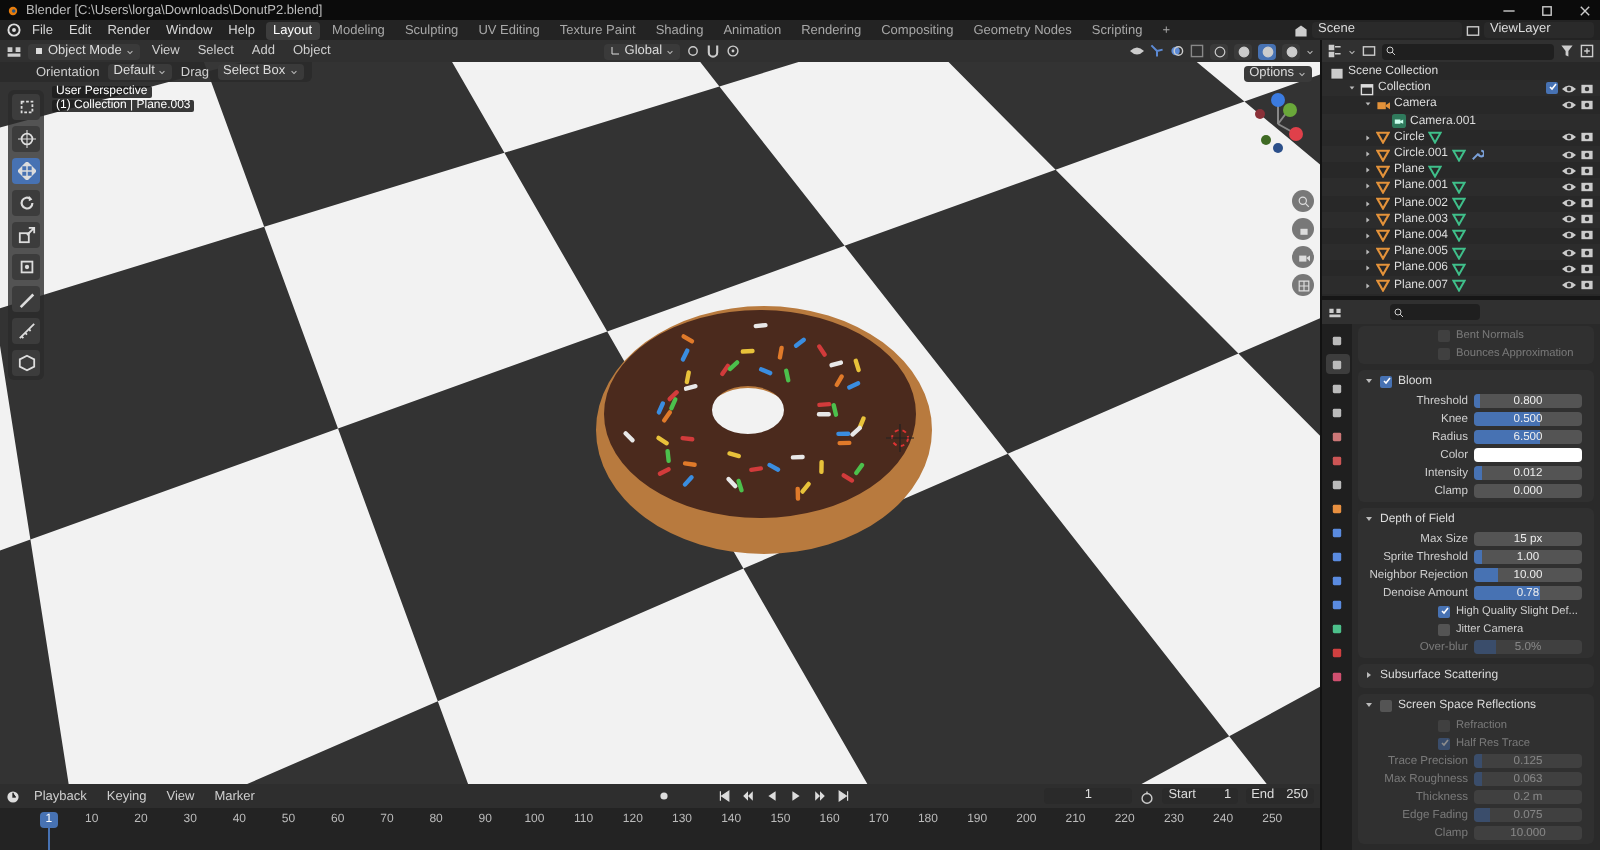 This screenshot has width=1600, height=850. Describe the element at coordinates (13, 796) in the screenshot. I see `clock-icon` at that location.